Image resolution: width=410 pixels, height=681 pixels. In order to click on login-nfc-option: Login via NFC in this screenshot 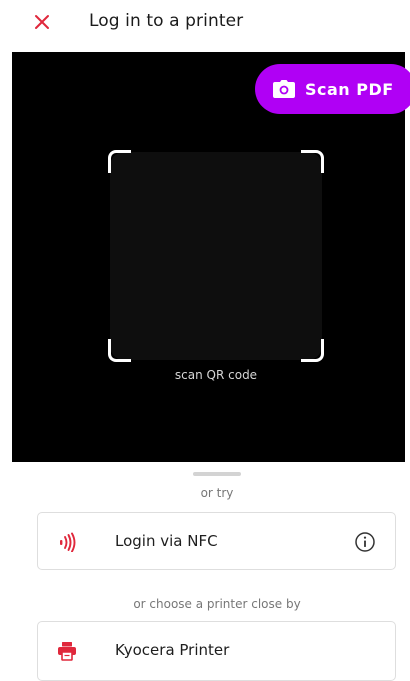, I will do `click(216, 541)`.